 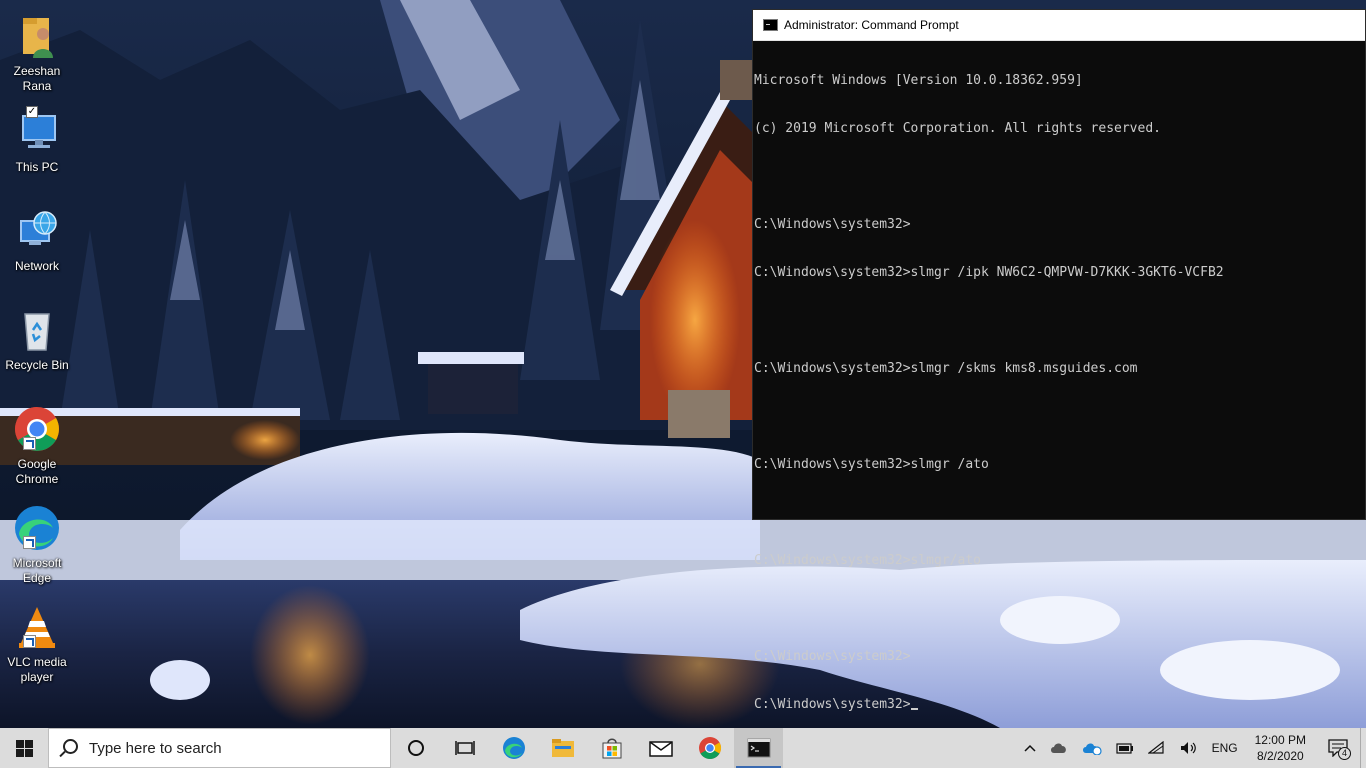 I want to click on desktop-icon-label: Microsoft Edge, so click(x=37, y=570).